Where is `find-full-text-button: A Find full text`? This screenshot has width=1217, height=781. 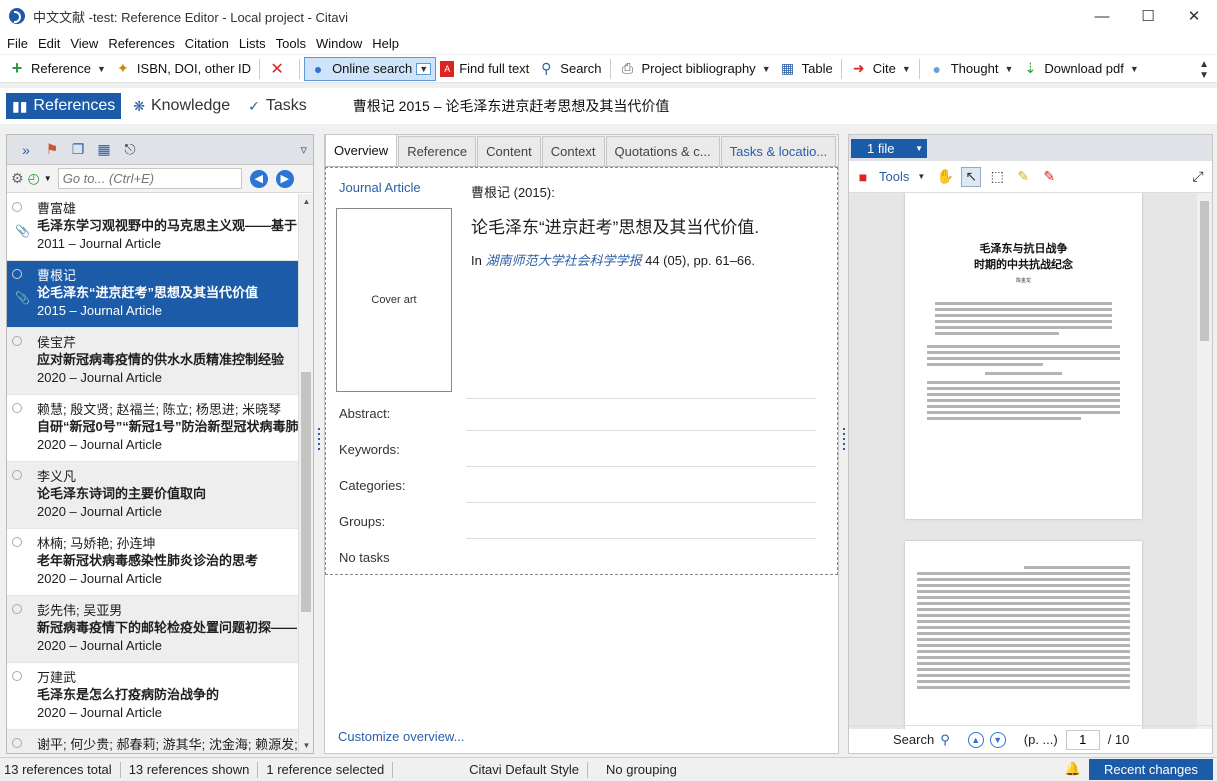
find-full-text-button: A Find full text is located at coordinates (484, 69).